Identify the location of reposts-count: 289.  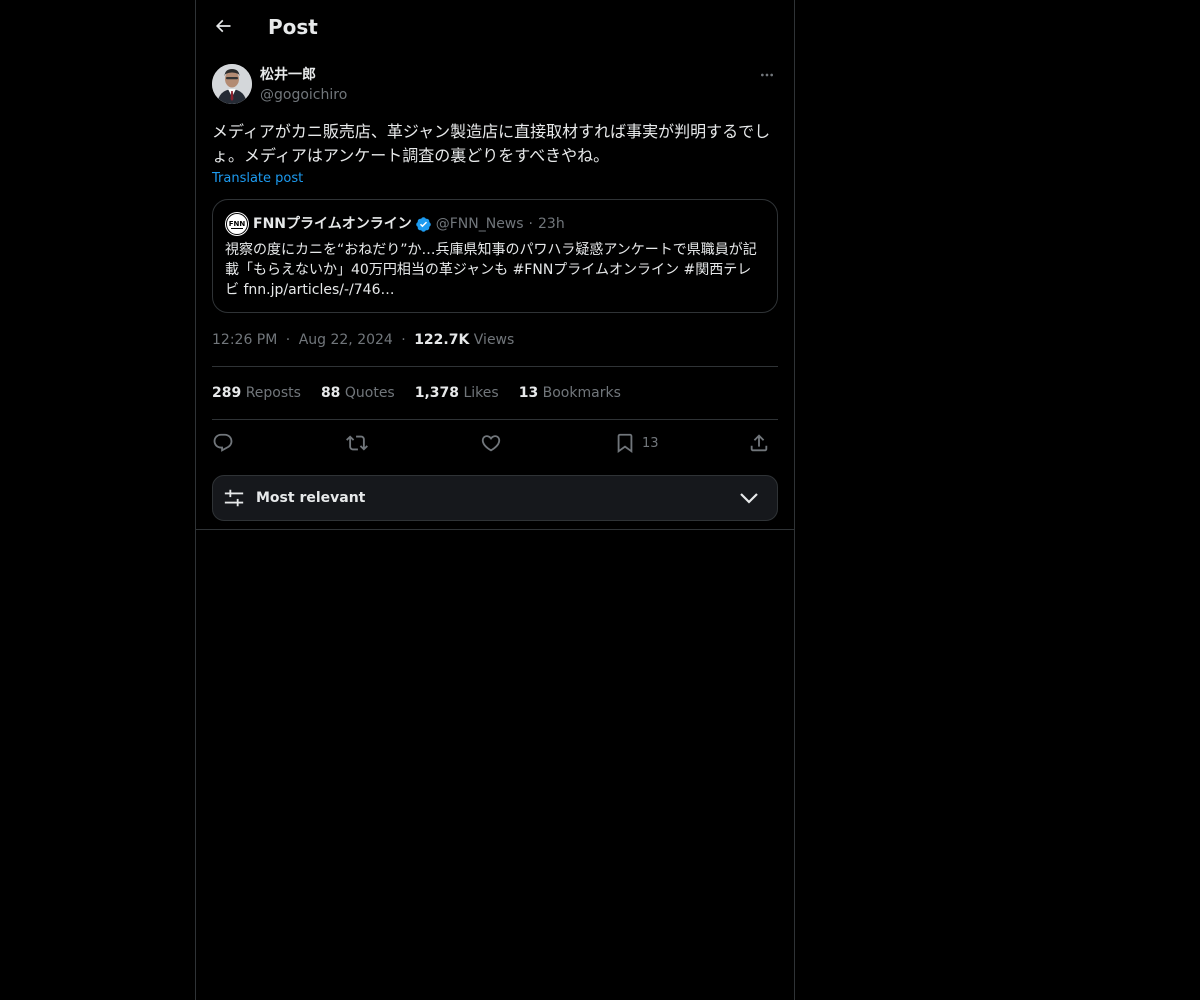
(227, 393).